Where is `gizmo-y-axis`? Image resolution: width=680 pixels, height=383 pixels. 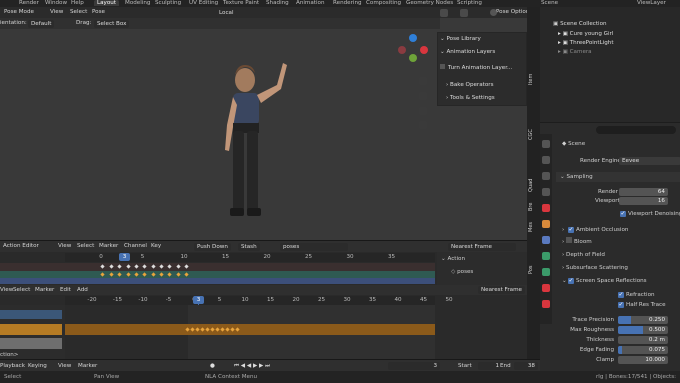
gizmo-y-axis is located at coordinates (413, 58).